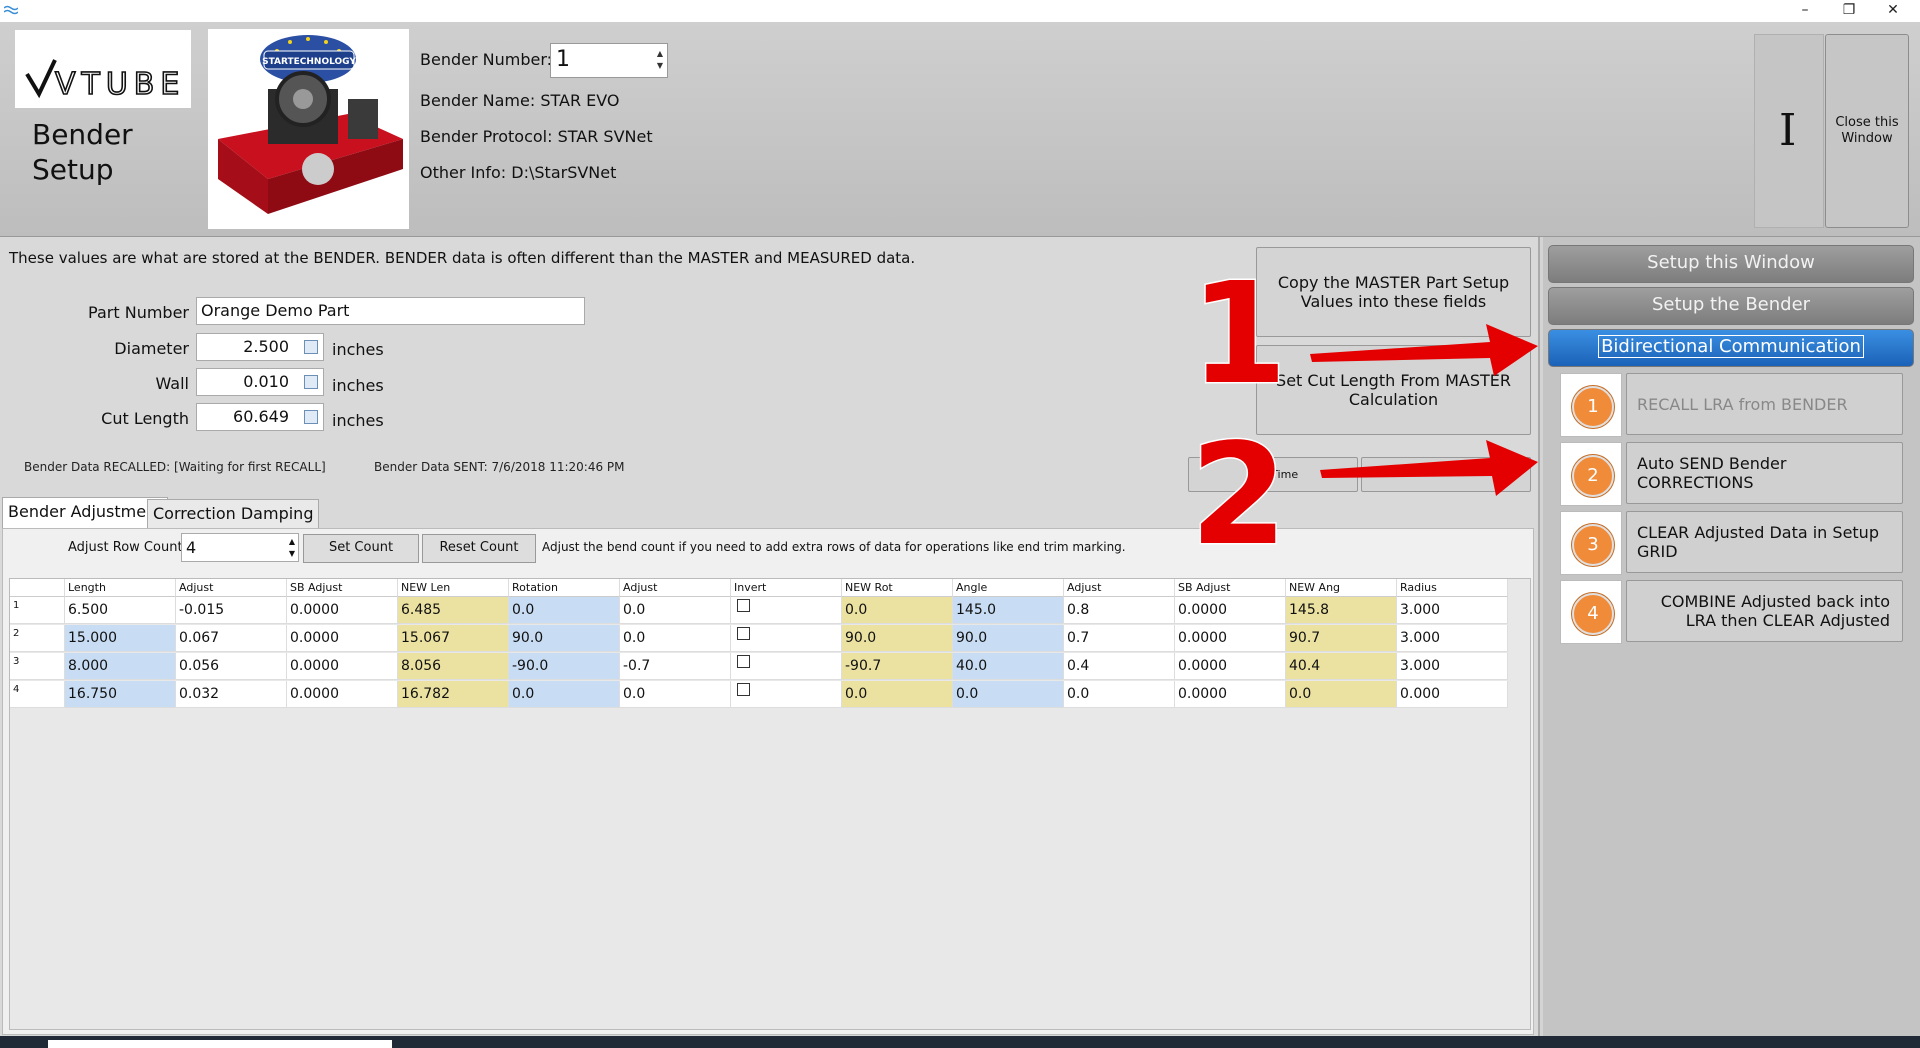 The image size is (1920, 1048). What do you see at coordinates (1008, 588) in the screenshot?
I see `column-header: Angle` at bounding box center [1008, 588].